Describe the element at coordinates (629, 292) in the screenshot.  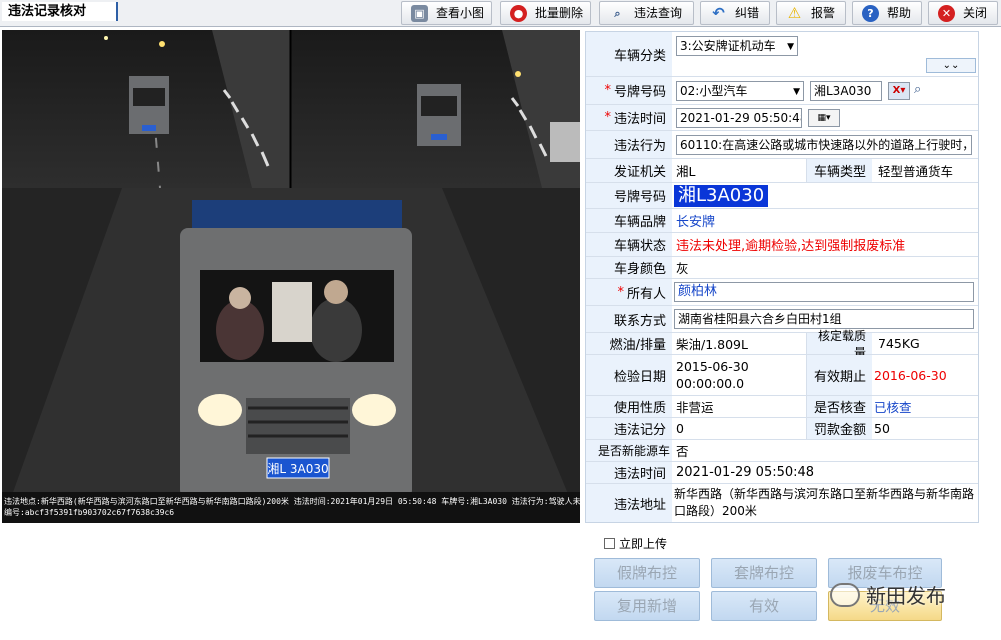
I see `owner-label: * 所有人` at that location.